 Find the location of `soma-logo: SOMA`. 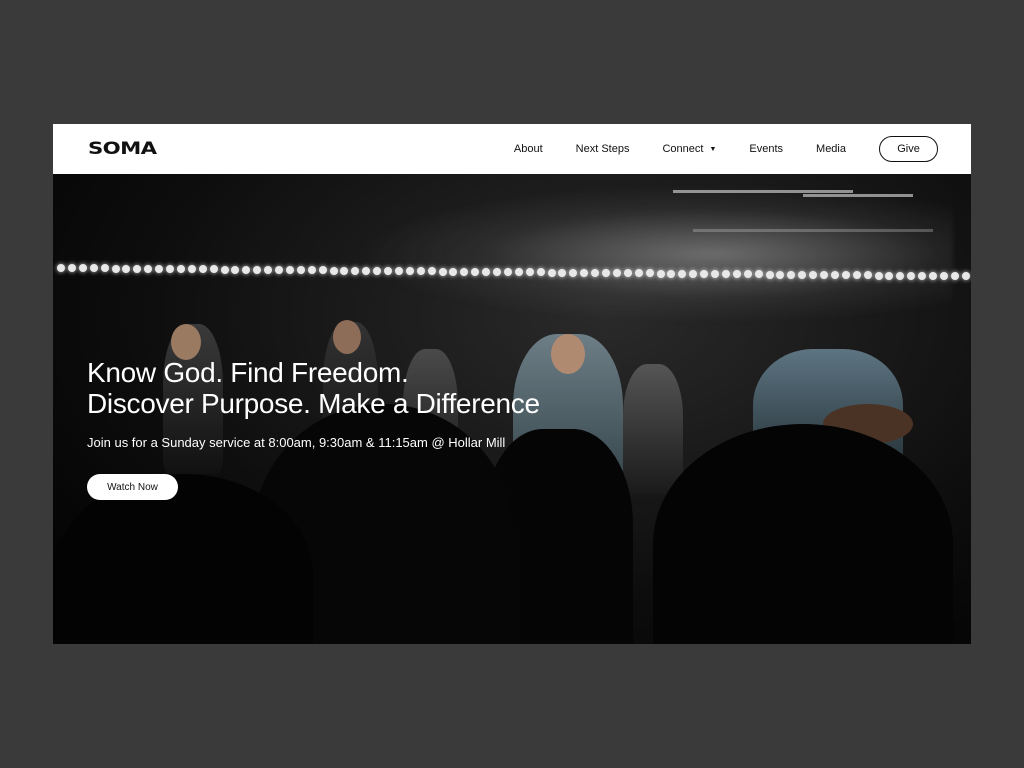

soma-logo: SOMA is located at coordinates (122, 149).